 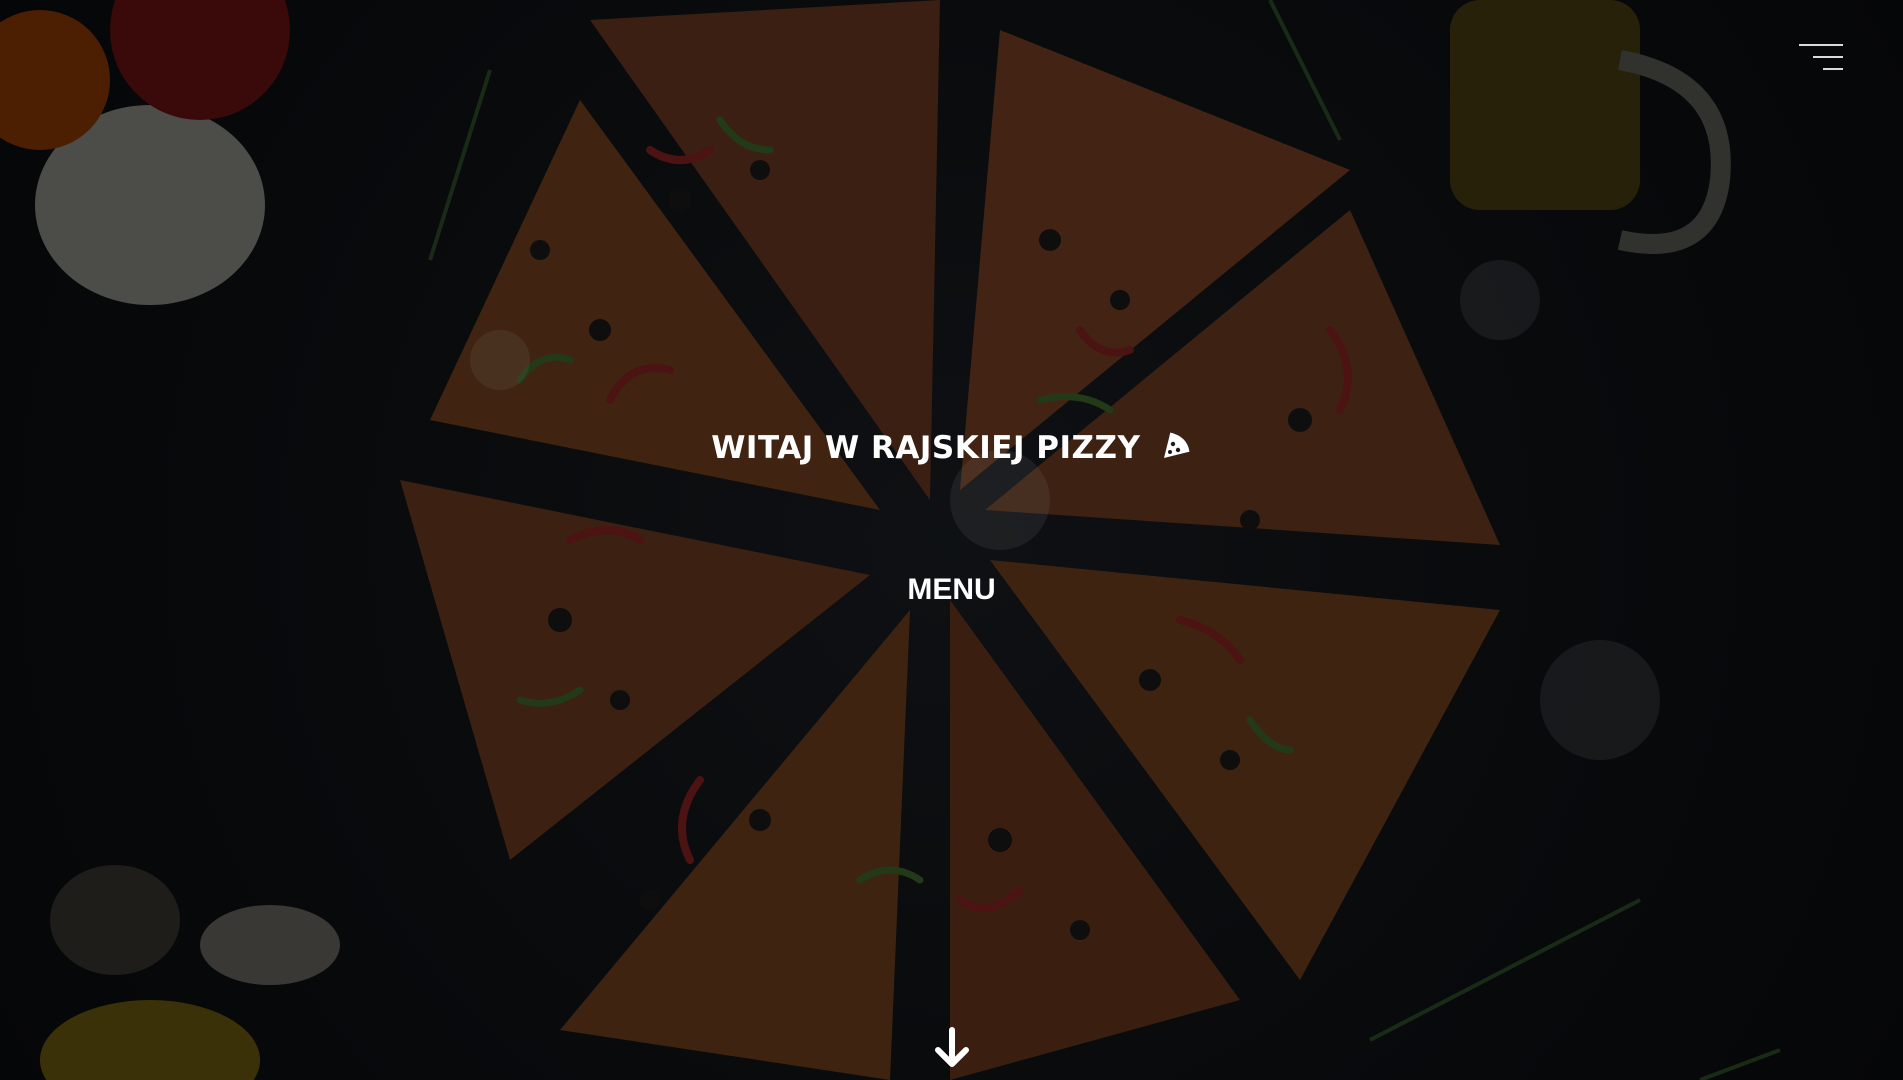 I want to click on arrow-down-icon, so click(x=952, y=1048).